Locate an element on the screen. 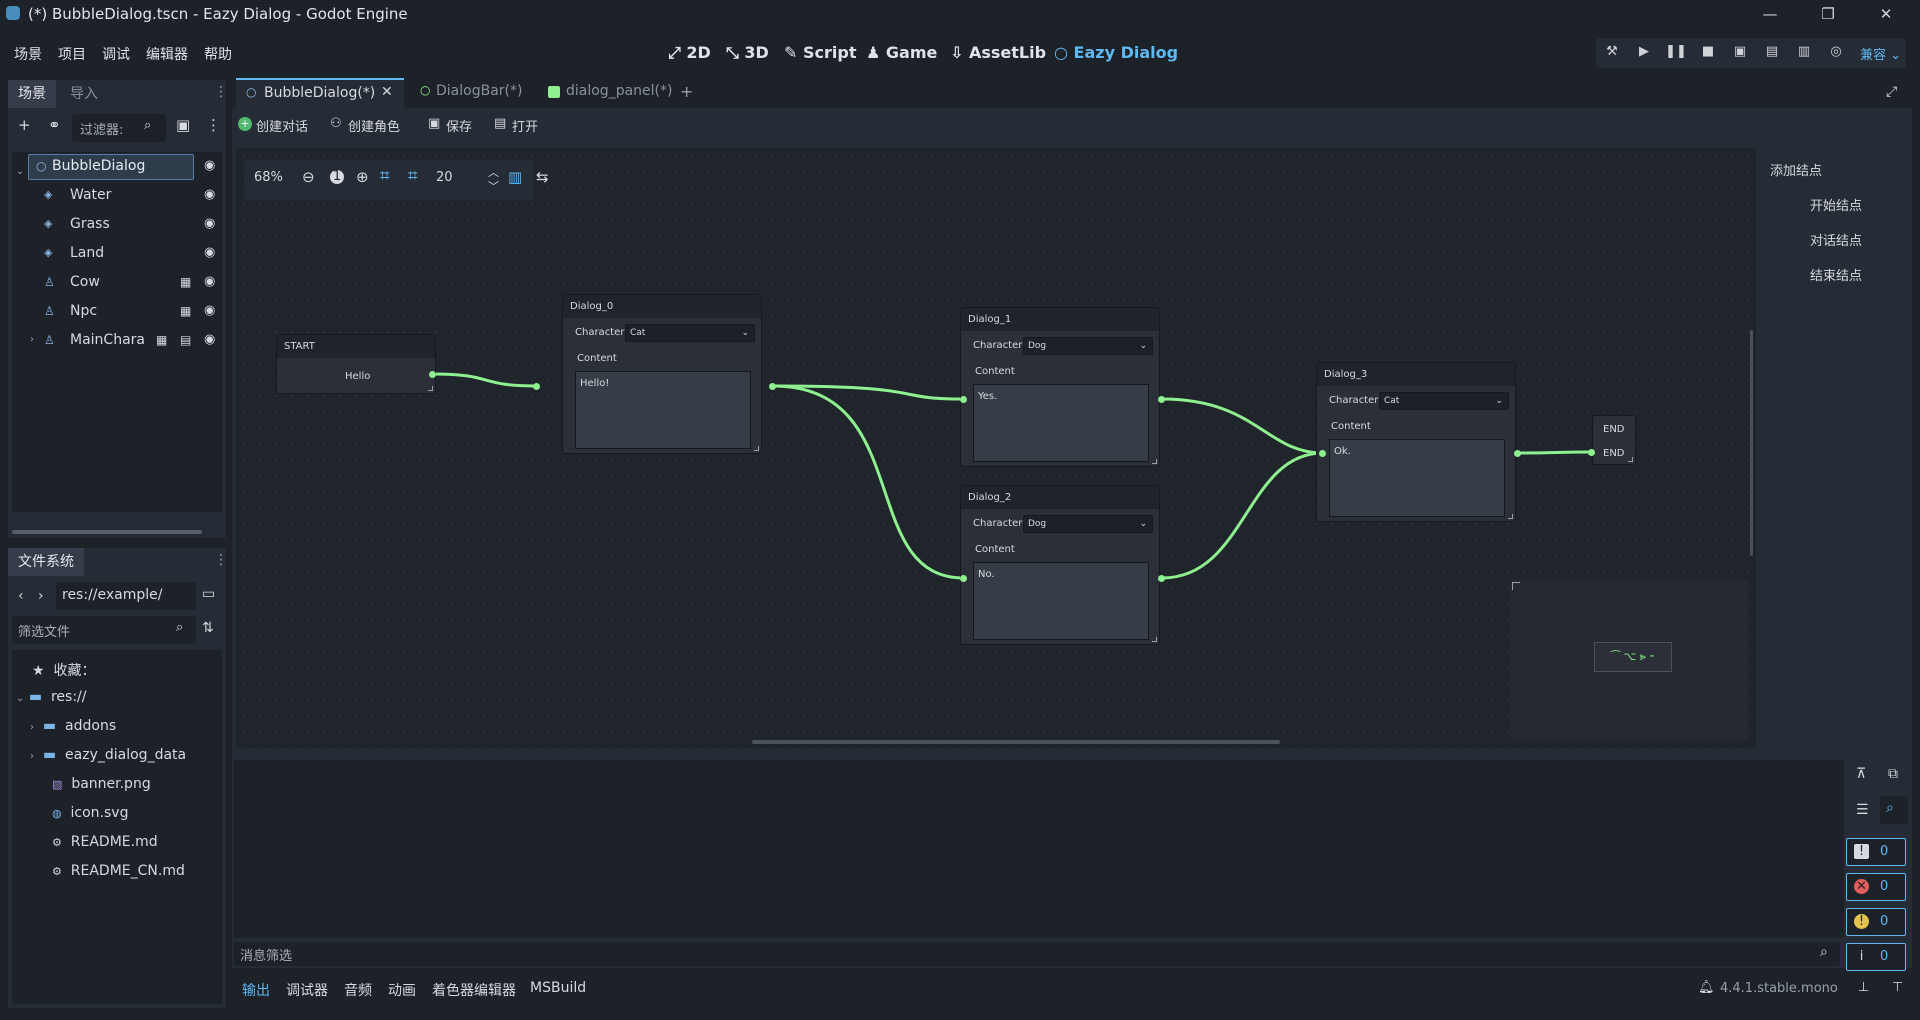 The width and height of the screenshot is (1920, 1020). menu-help: 帮助 is located at coordinates (218, 54).